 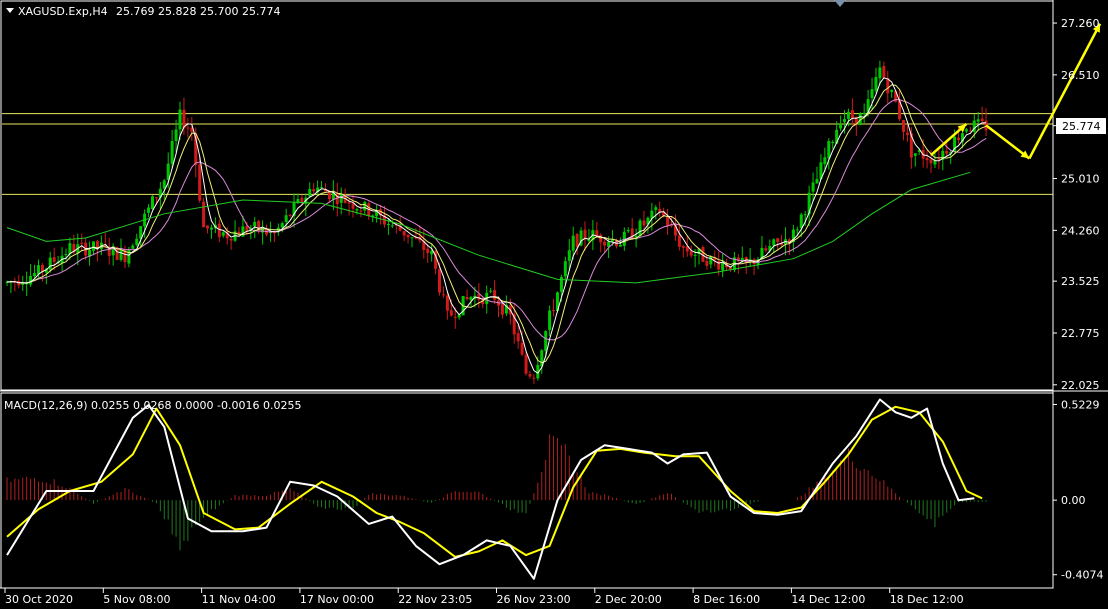 What do you see at coordinates (239, 599) in the screenshot?
I see `time-tick-label: 11 Nov 04:00` at bounding box center [239, 599].